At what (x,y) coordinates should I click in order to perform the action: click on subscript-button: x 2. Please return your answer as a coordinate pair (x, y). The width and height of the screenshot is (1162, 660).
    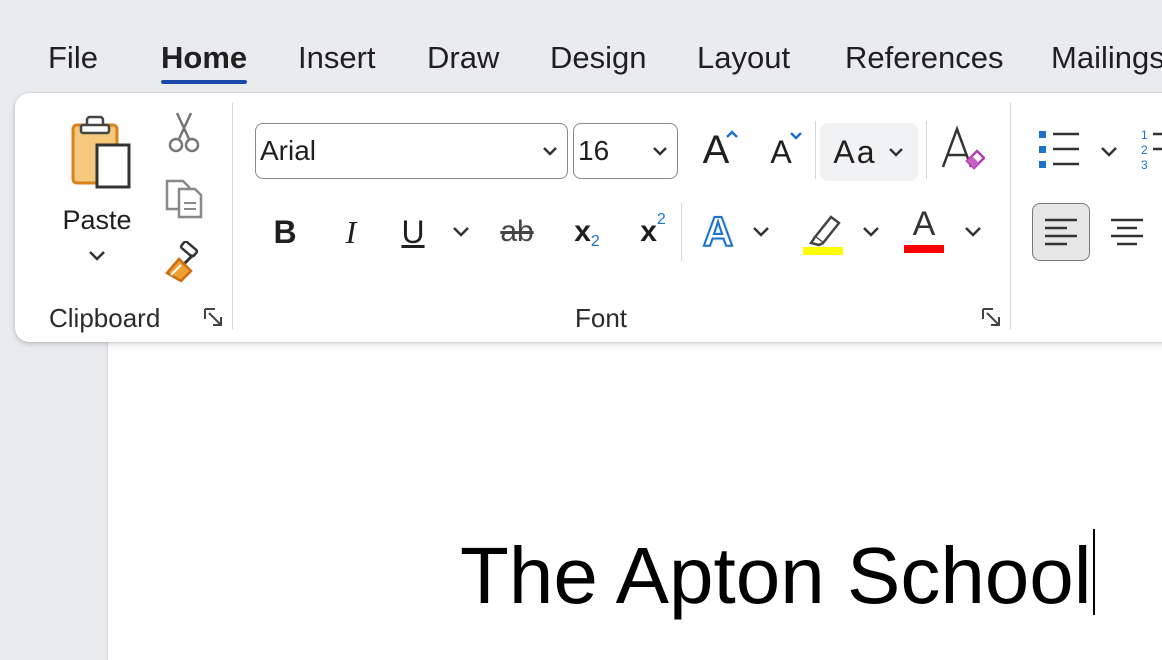
    Looking at the image, I should click on (587, 232).